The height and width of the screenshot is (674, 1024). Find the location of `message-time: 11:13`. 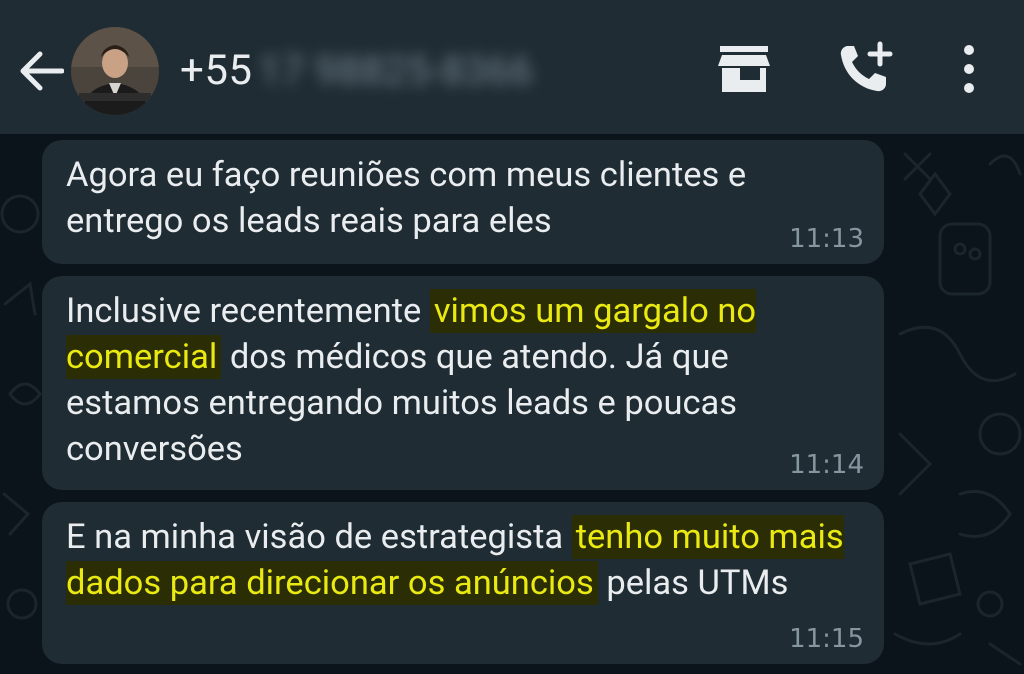

message-time: 11:13 is located at coordinates (826, 239).